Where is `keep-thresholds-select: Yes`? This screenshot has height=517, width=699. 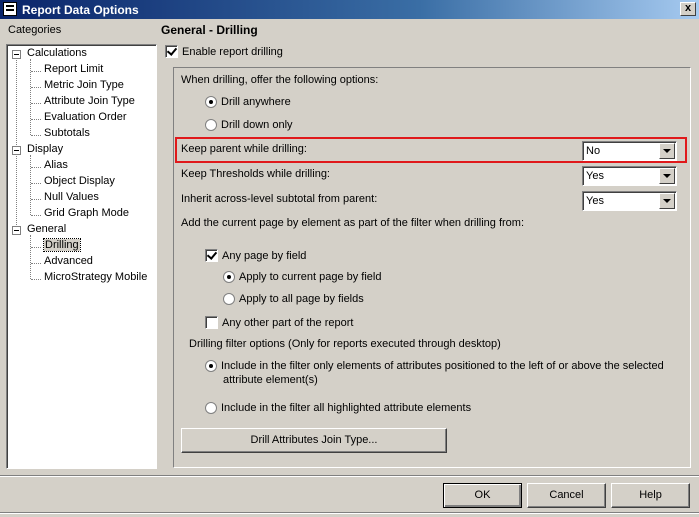 keep-thresholds-select: Yes is located at coordinates (629, 176).